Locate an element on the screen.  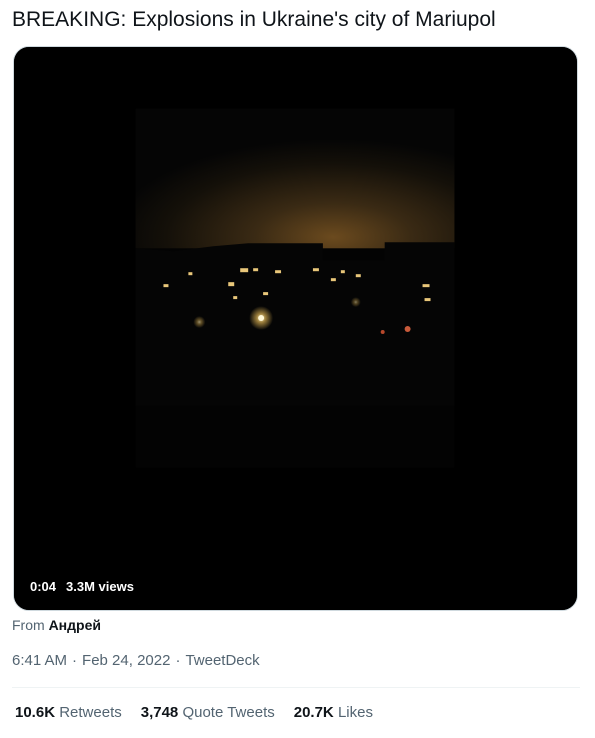
video-views: 3.3M views is located at coordinates (100, 586).